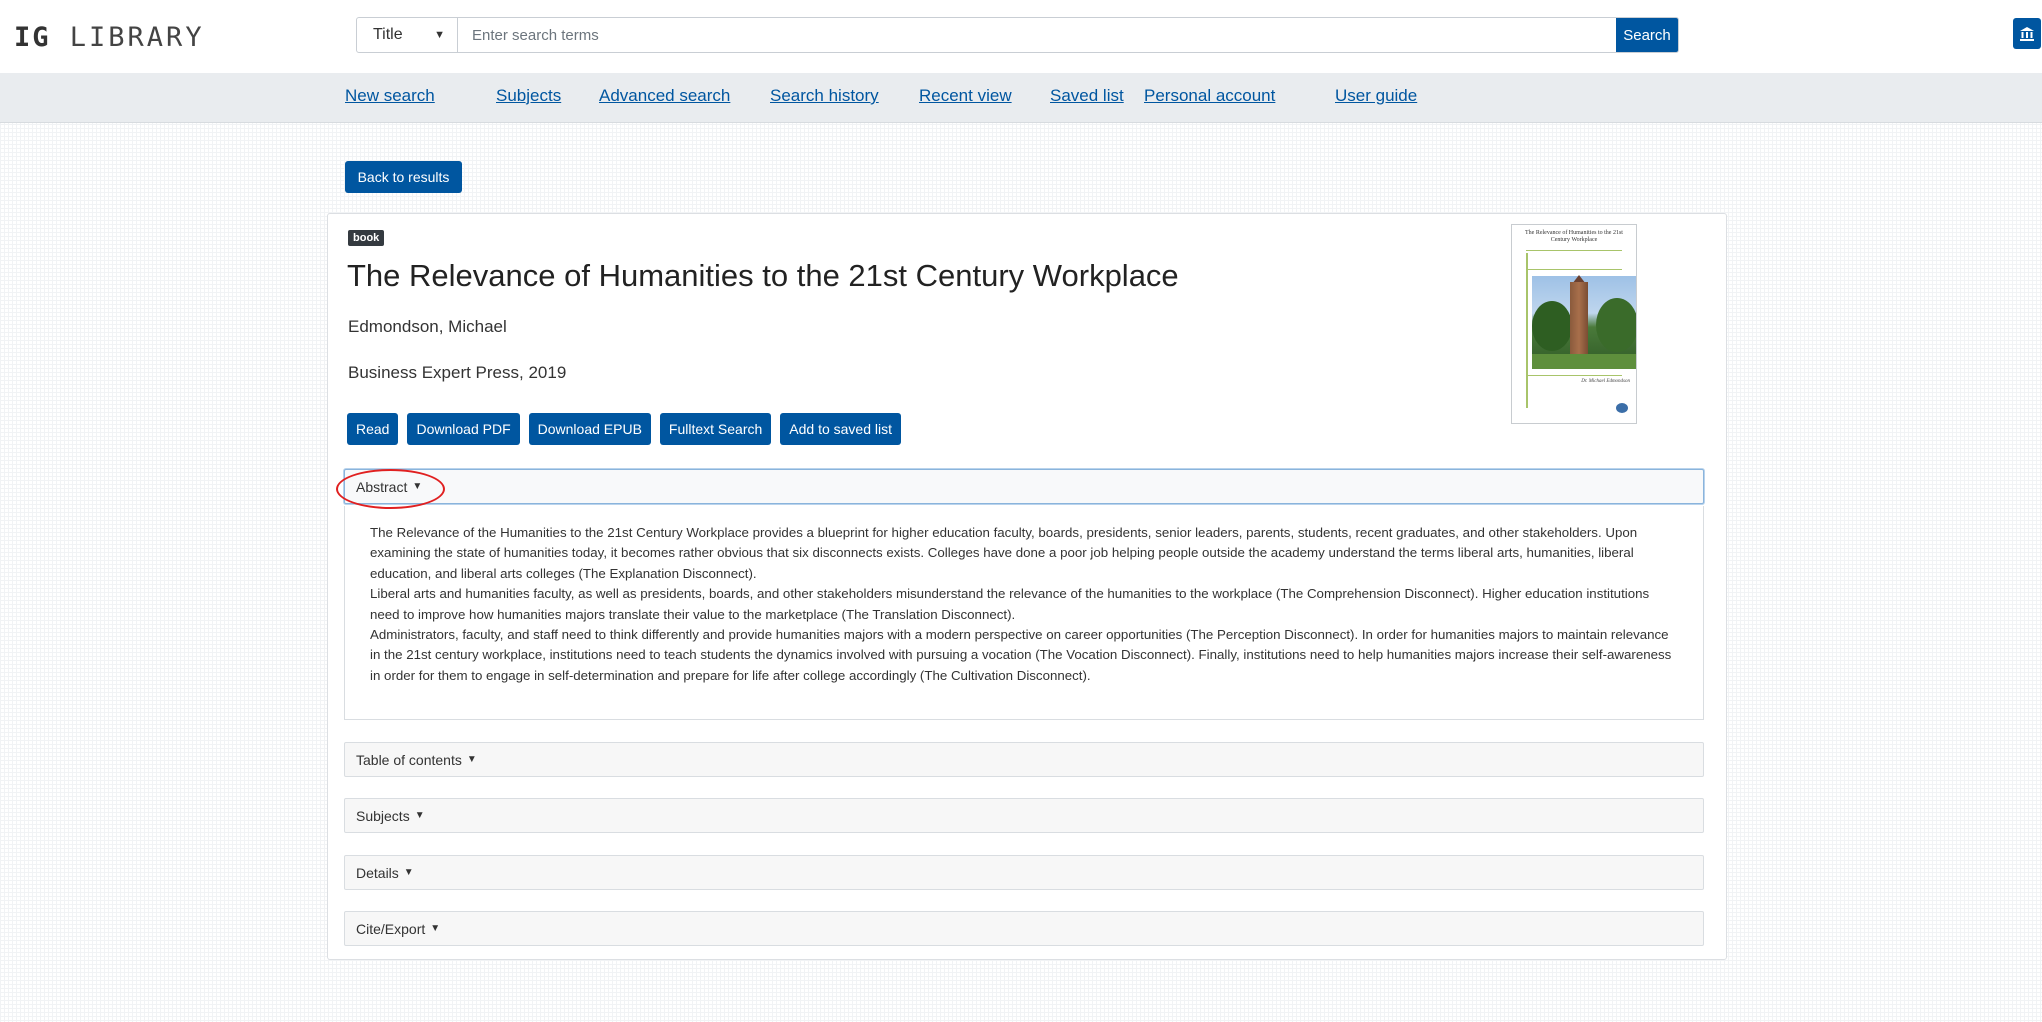 Image resolution: width=2042 pixels, height=1022 pixels. What do you see at coordinates (824, 96) in the screenshot?
I see `nav-search-history: Search history` at bounding box center [824, 96].